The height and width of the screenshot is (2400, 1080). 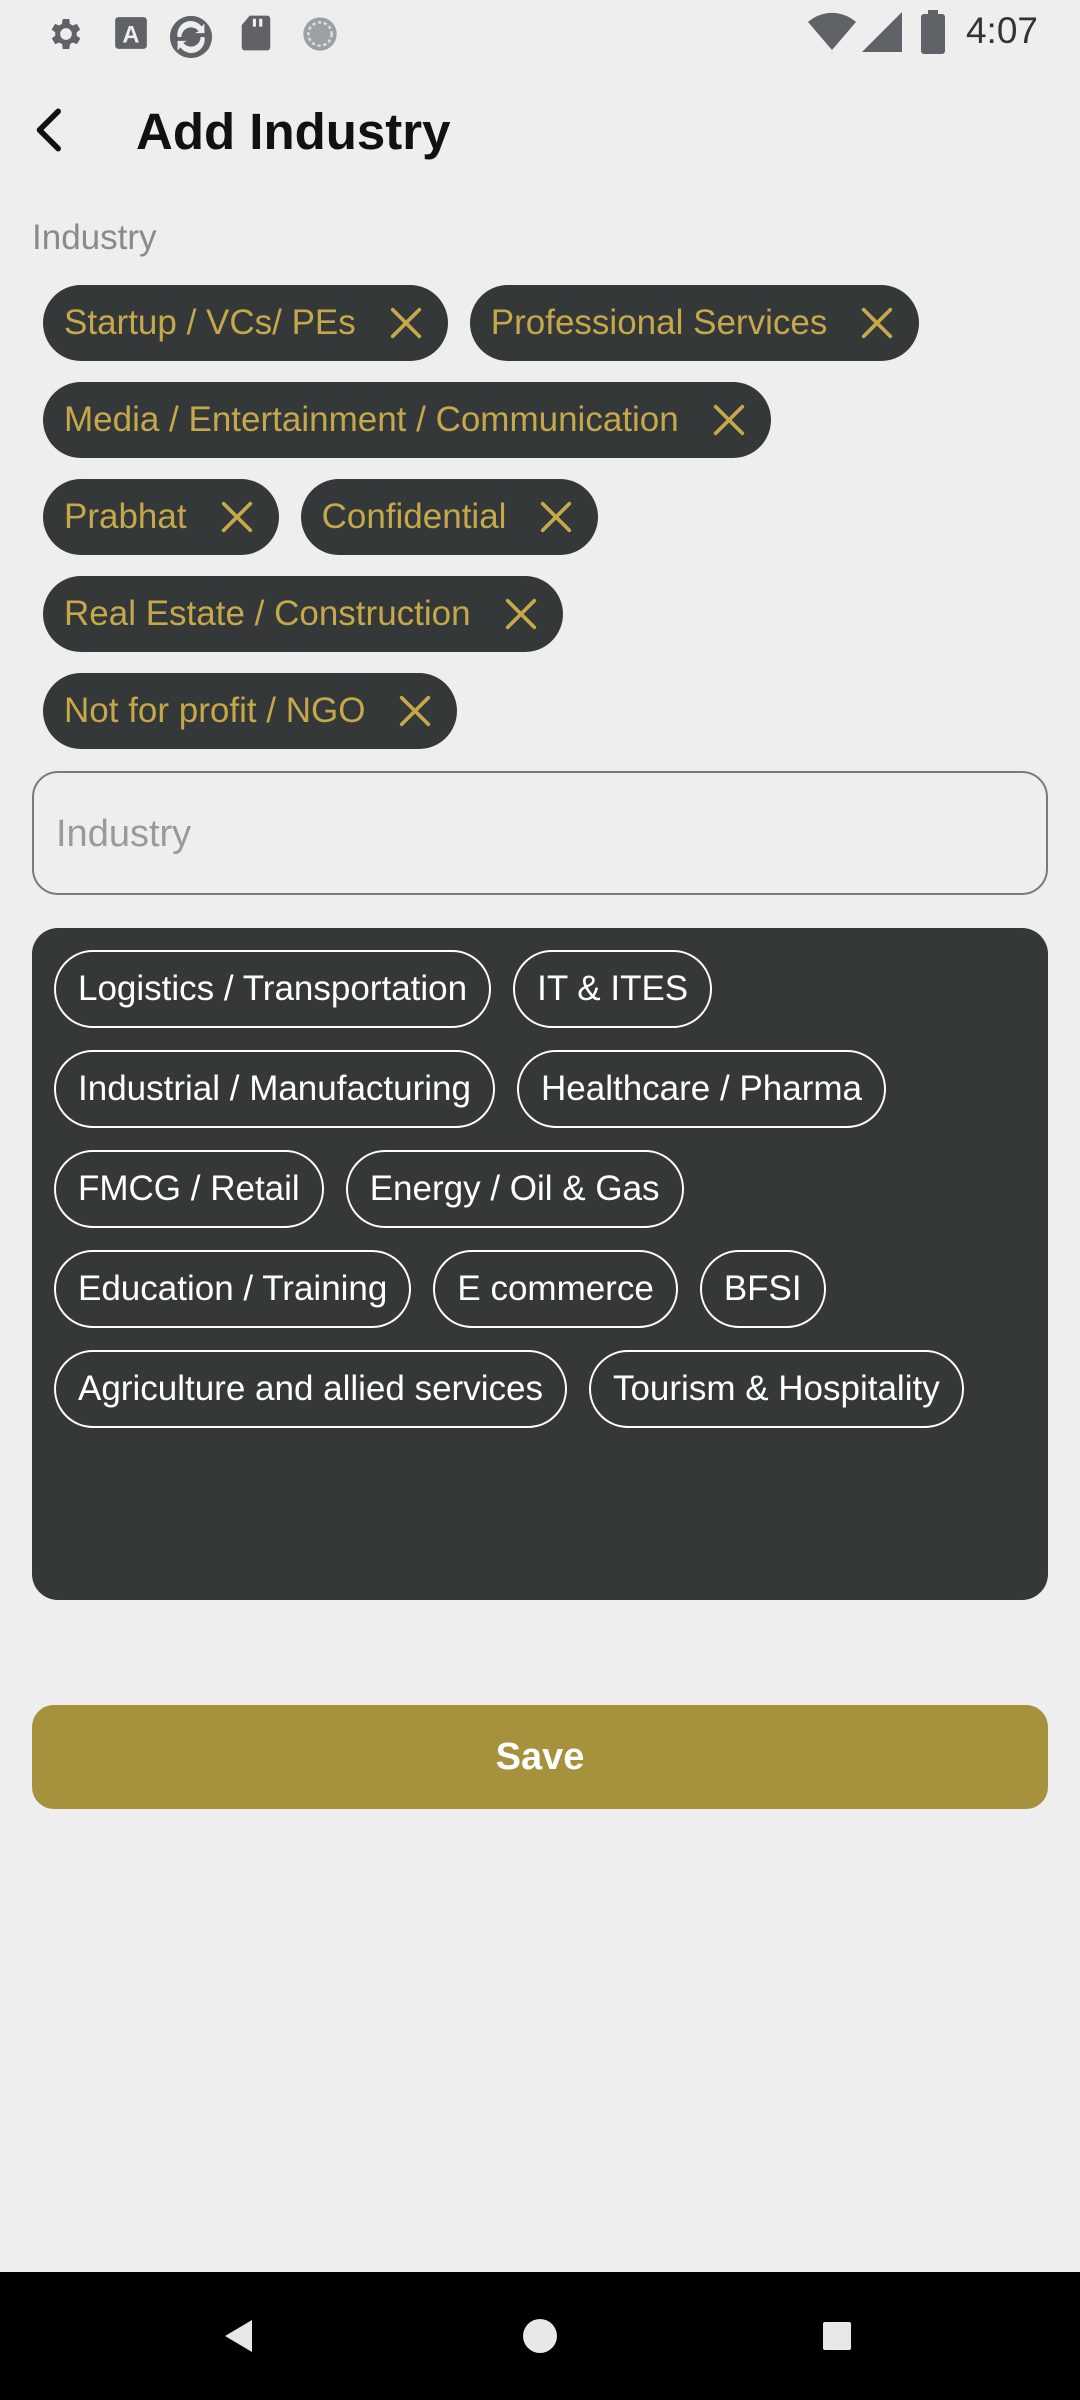 I want to click on font-a-icon: A, so click(x=131, y=33).